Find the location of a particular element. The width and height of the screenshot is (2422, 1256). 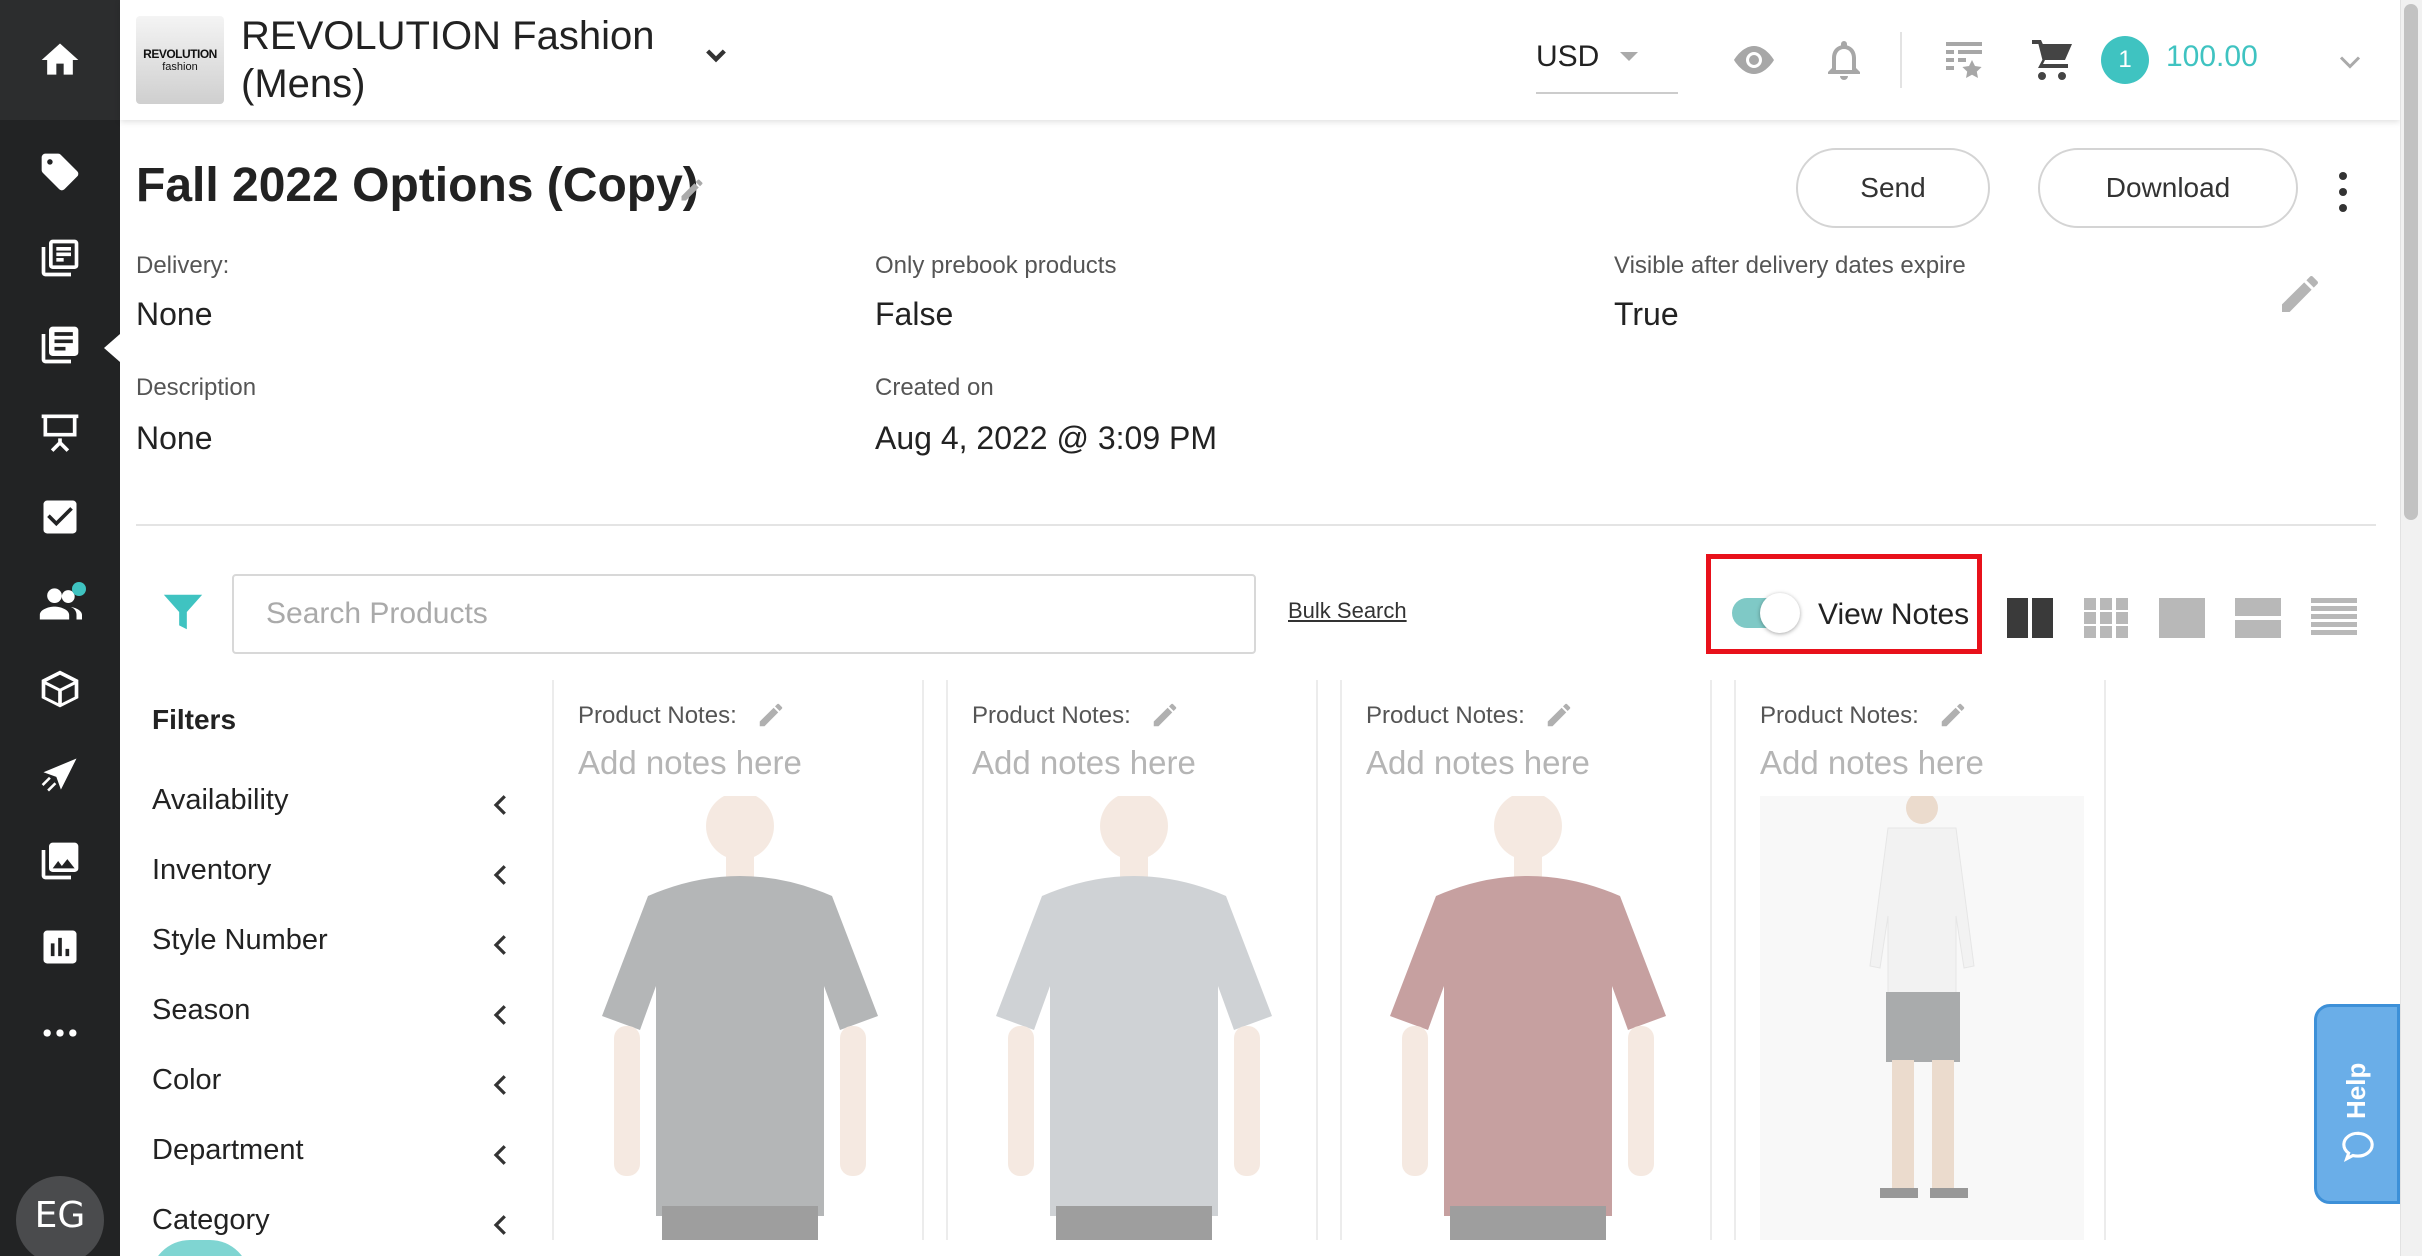

layout-large-columns-icon is located at coordinates (2030, 620).